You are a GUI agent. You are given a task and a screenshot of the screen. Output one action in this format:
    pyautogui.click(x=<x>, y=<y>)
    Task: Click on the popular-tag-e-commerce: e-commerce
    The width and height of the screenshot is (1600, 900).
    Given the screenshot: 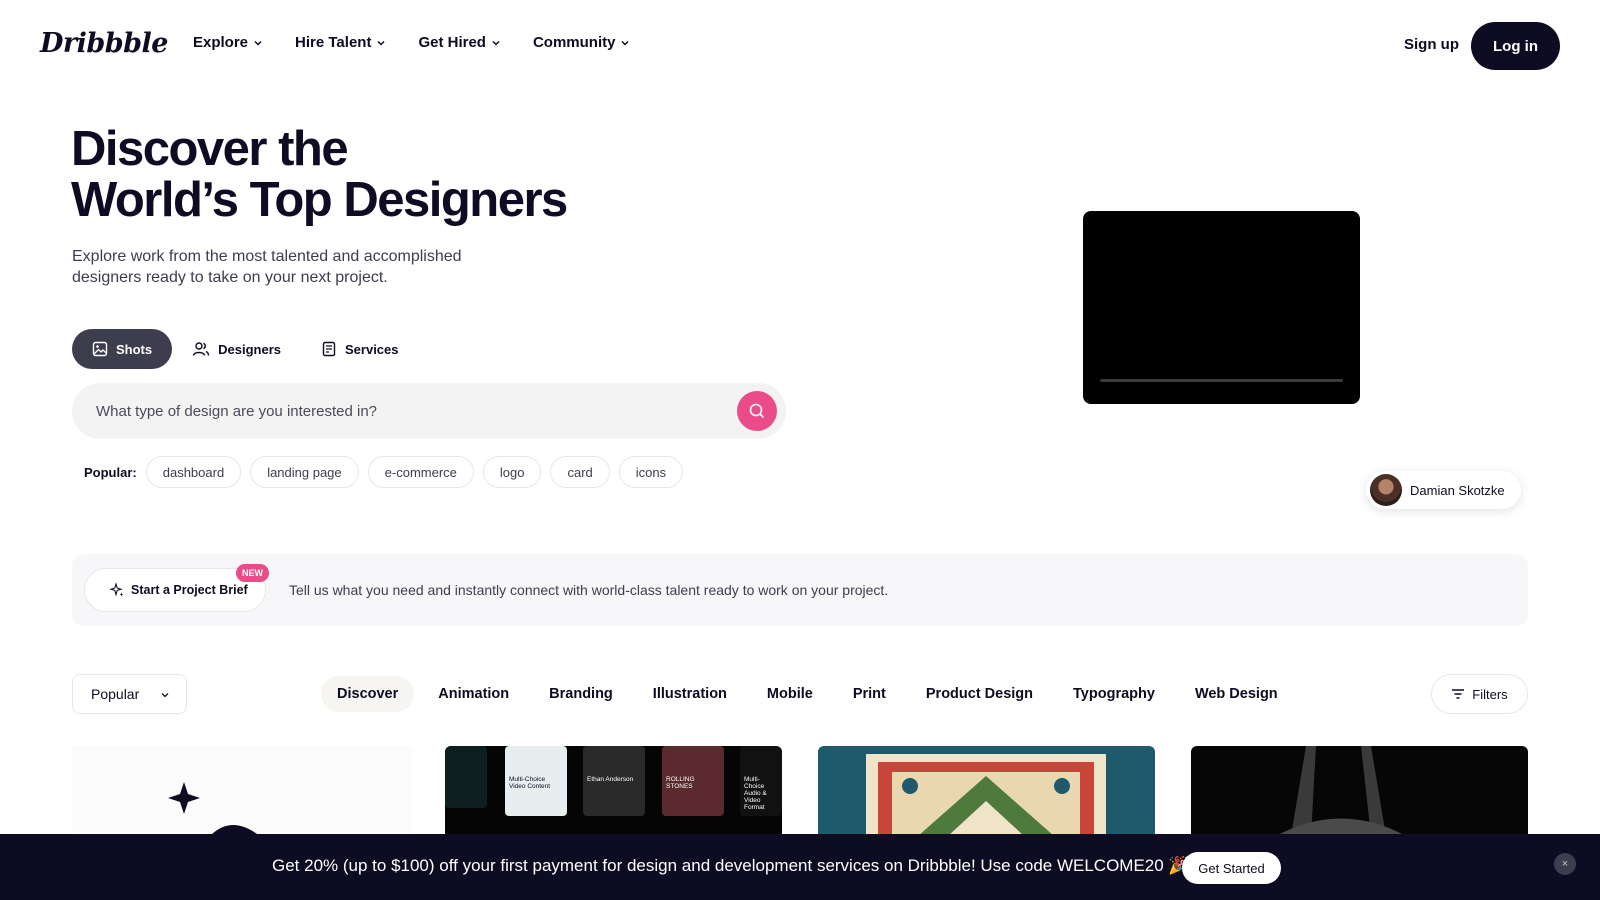 What is the action you would take?
    pyautogui.click(x=420, y=472)
    